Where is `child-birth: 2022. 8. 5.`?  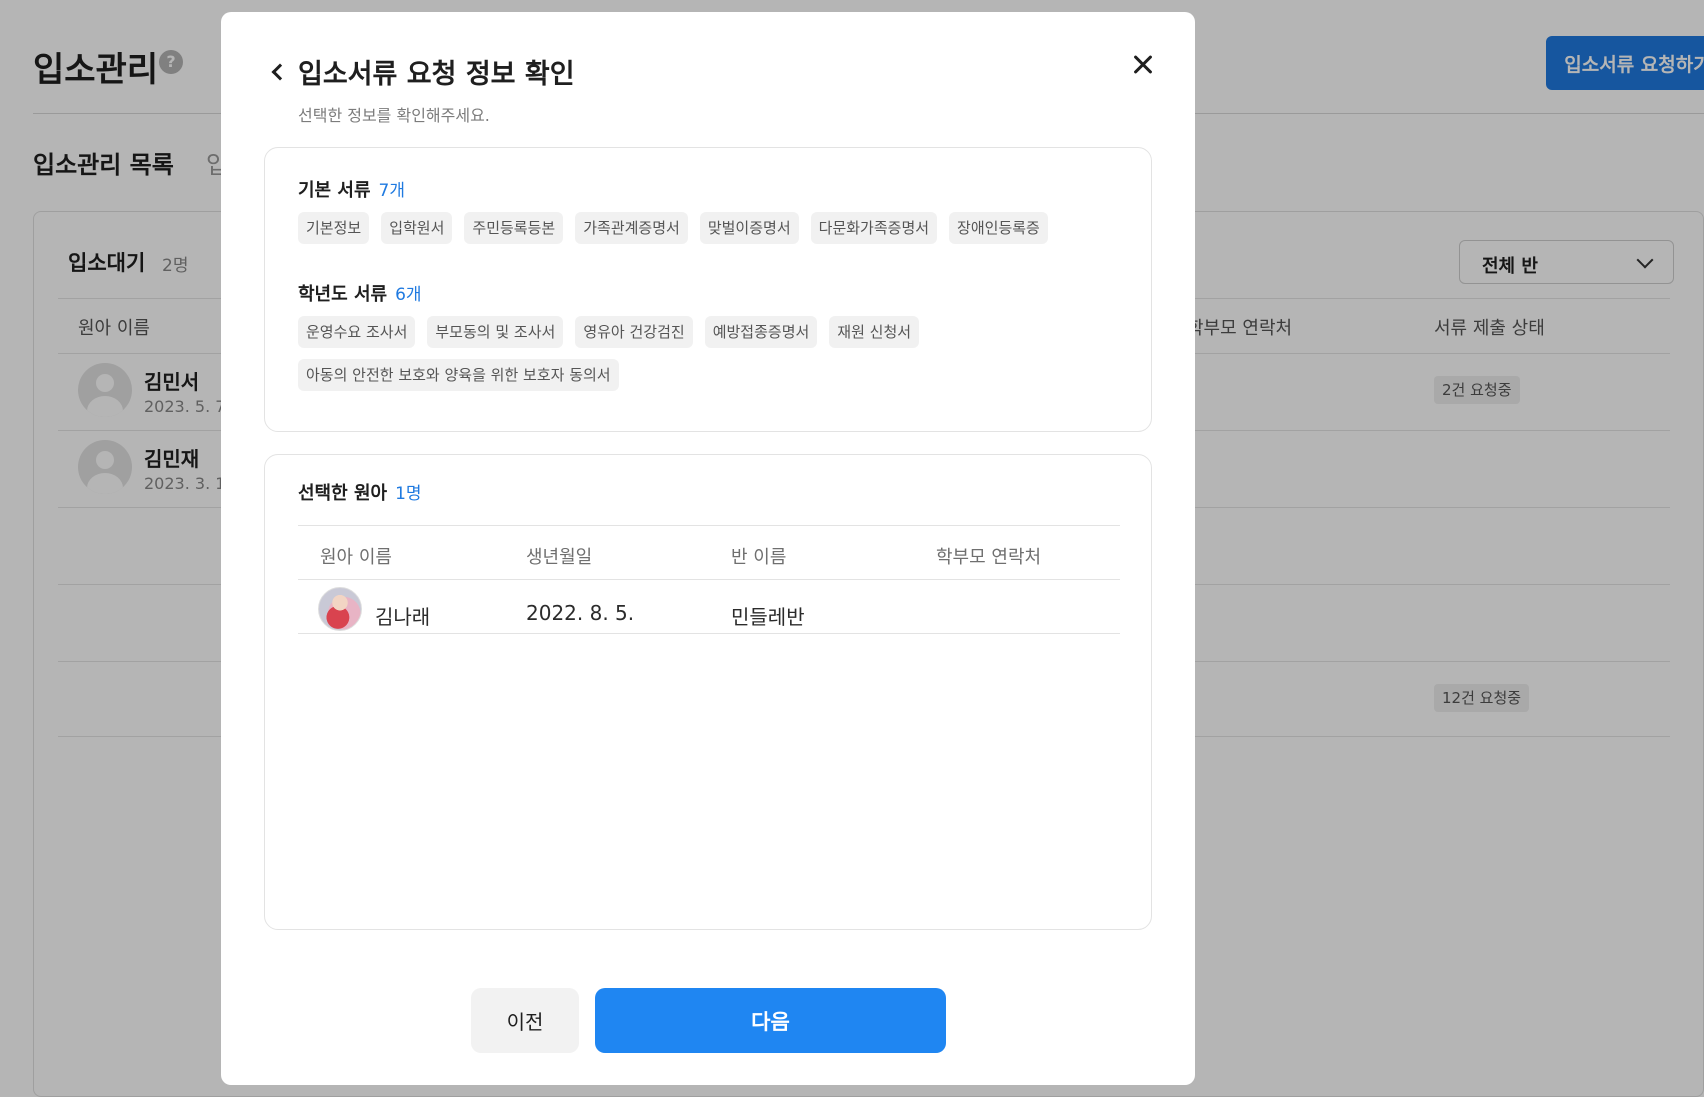 child-birth: 2022. 8. 5. is located at coordinates (580, 613).